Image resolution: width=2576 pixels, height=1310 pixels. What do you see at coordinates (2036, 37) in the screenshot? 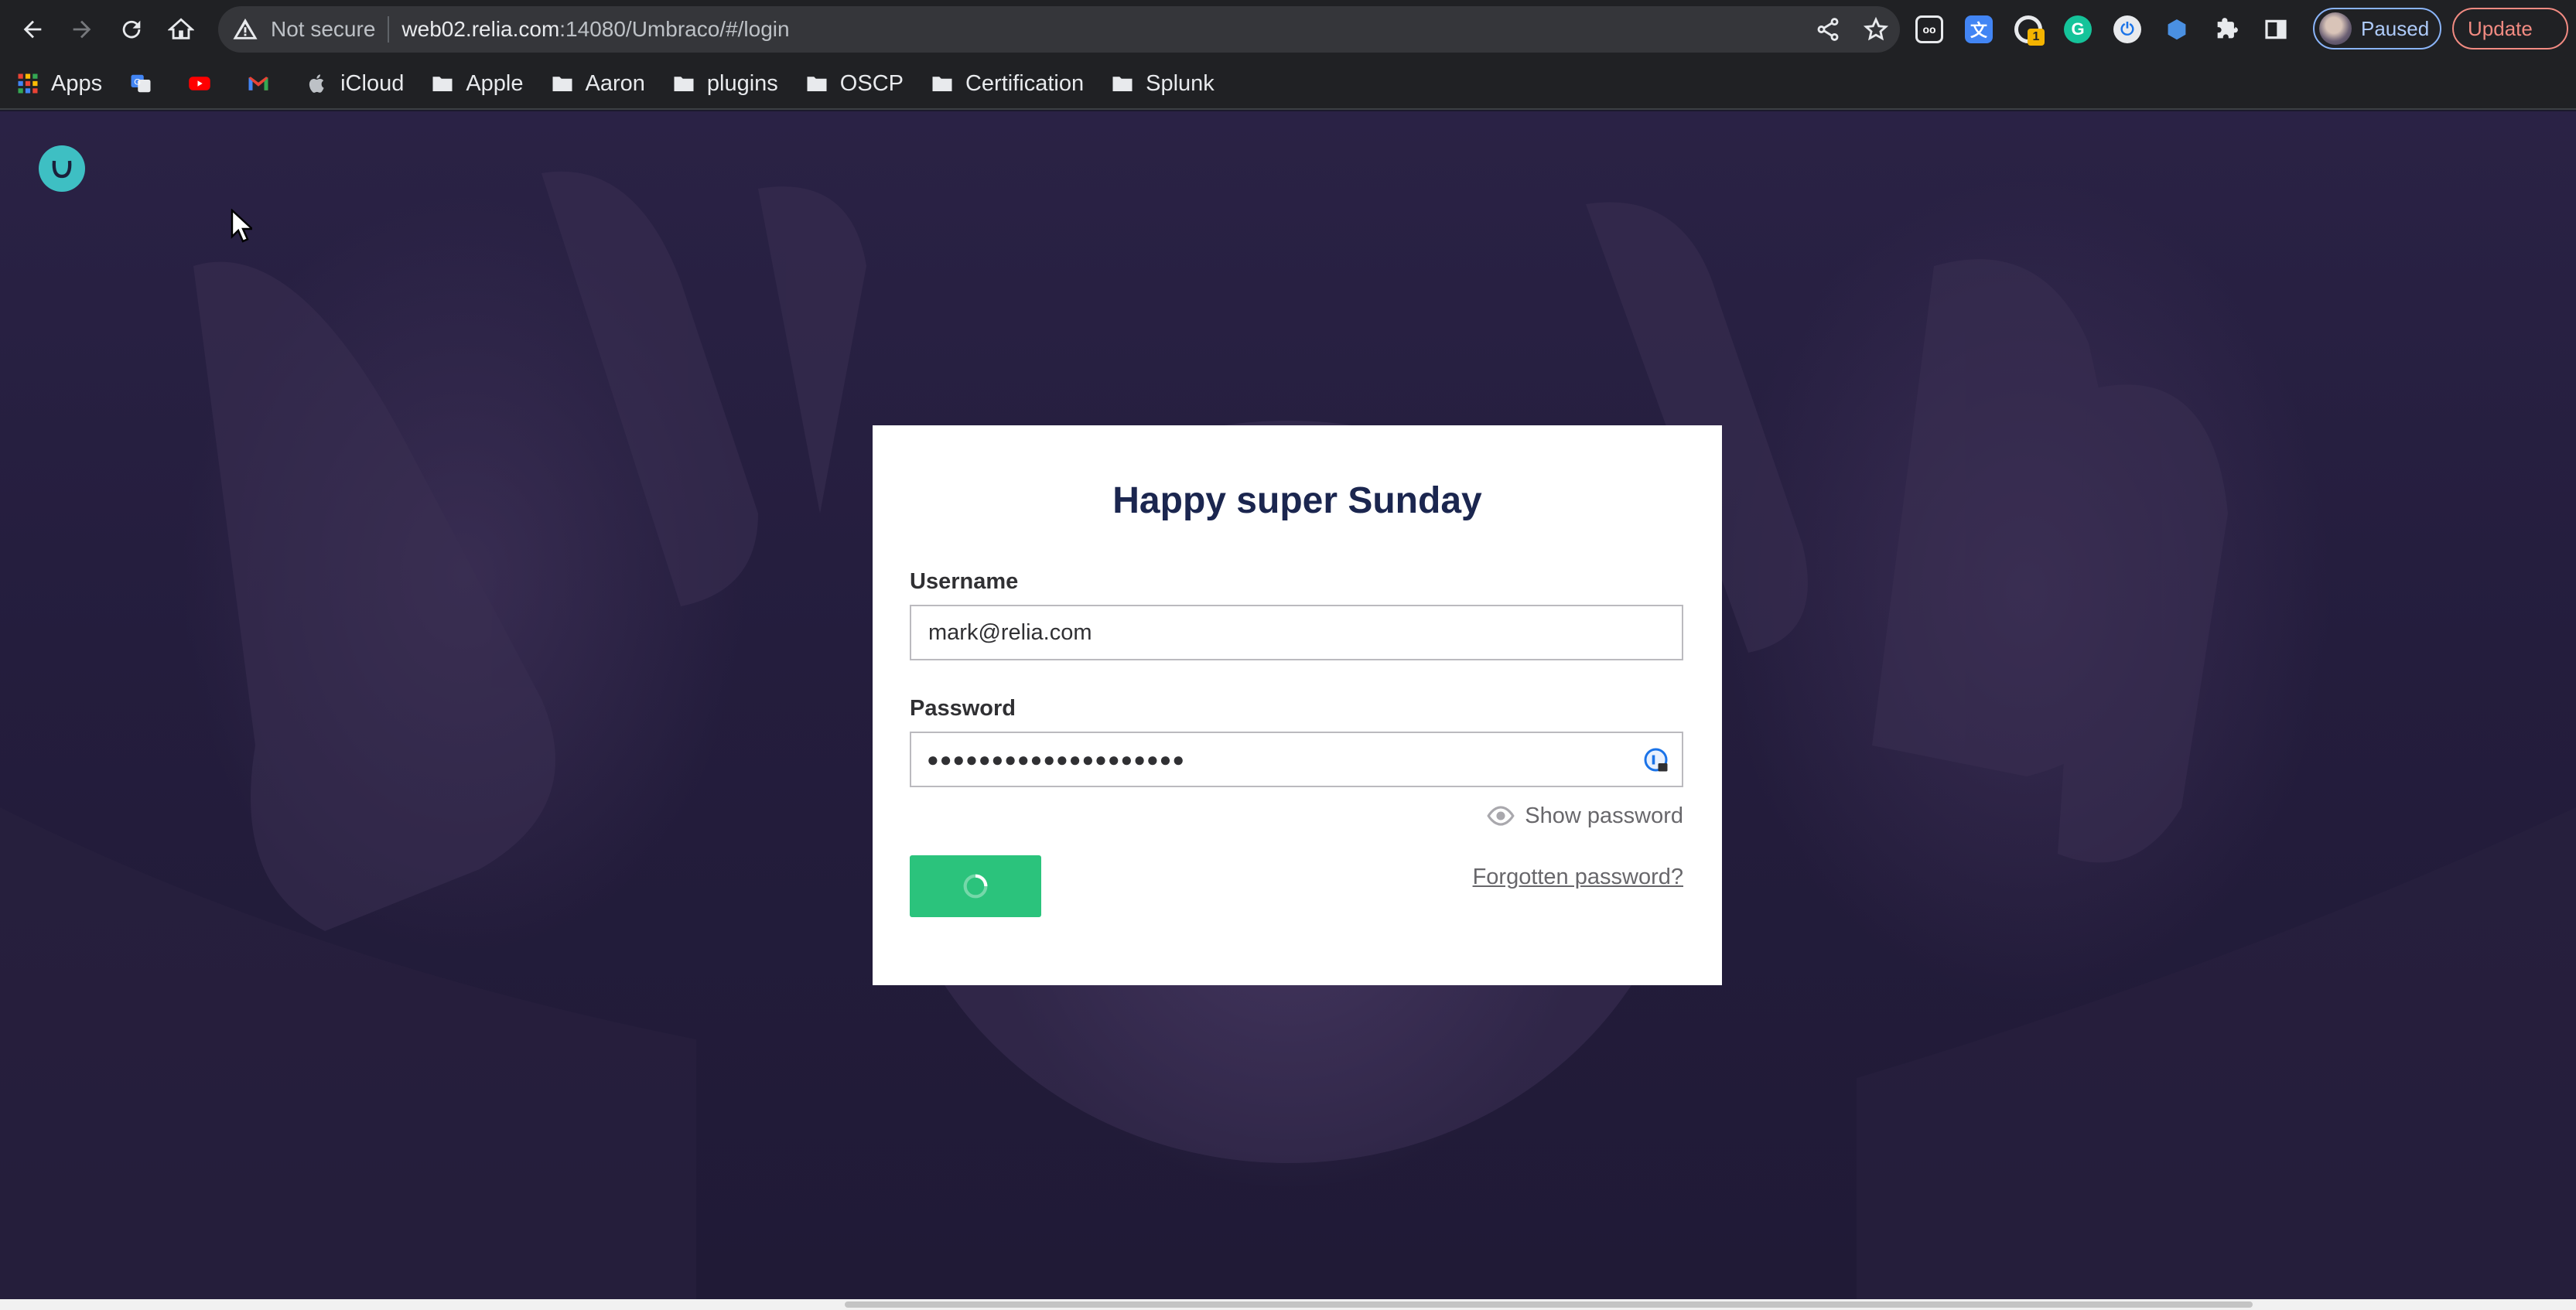
I see `extension-badge: 1` at bounding box center [2036, 37].